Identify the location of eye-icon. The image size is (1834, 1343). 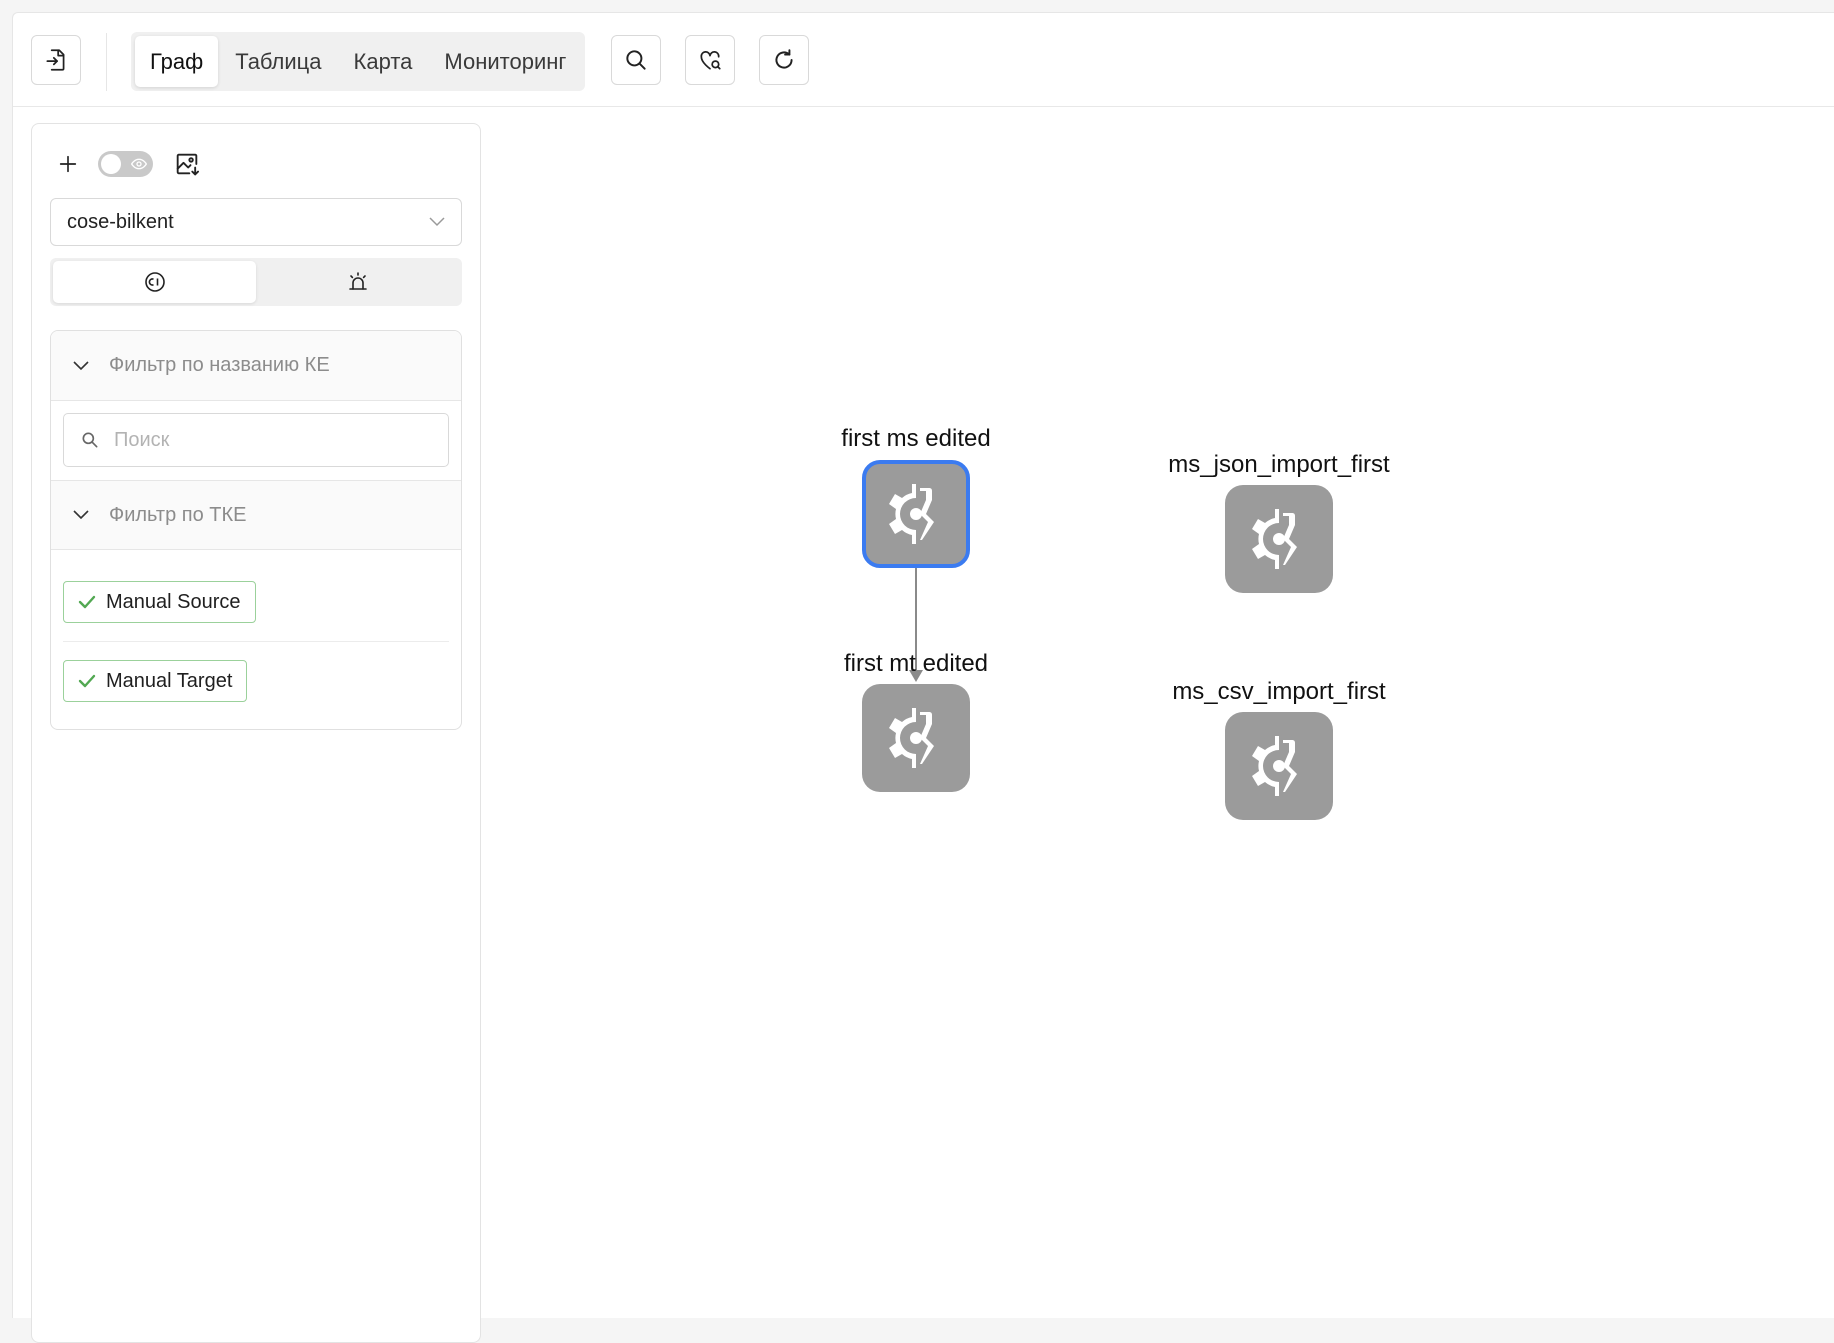
(139, 164).